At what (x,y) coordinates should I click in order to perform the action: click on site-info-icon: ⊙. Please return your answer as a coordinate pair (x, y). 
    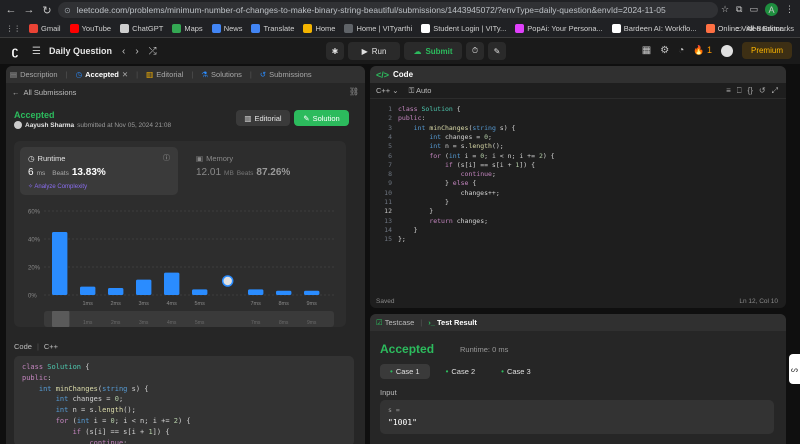
    Looking at the image, I should click on (67, 10).